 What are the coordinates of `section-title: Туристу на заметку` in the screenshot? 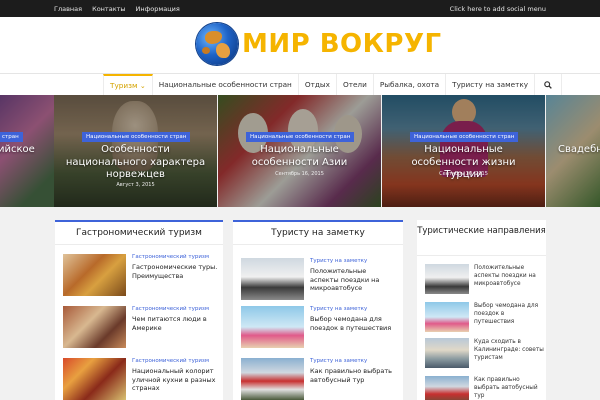 It's located at (318, 232).